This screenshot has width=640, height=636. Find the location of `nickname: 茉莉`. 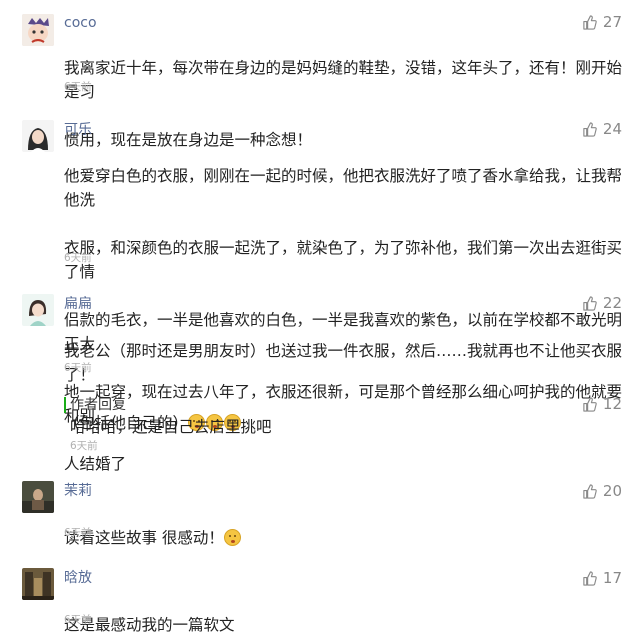

nickname: 茉莉 is located at coordinates (78, 491).